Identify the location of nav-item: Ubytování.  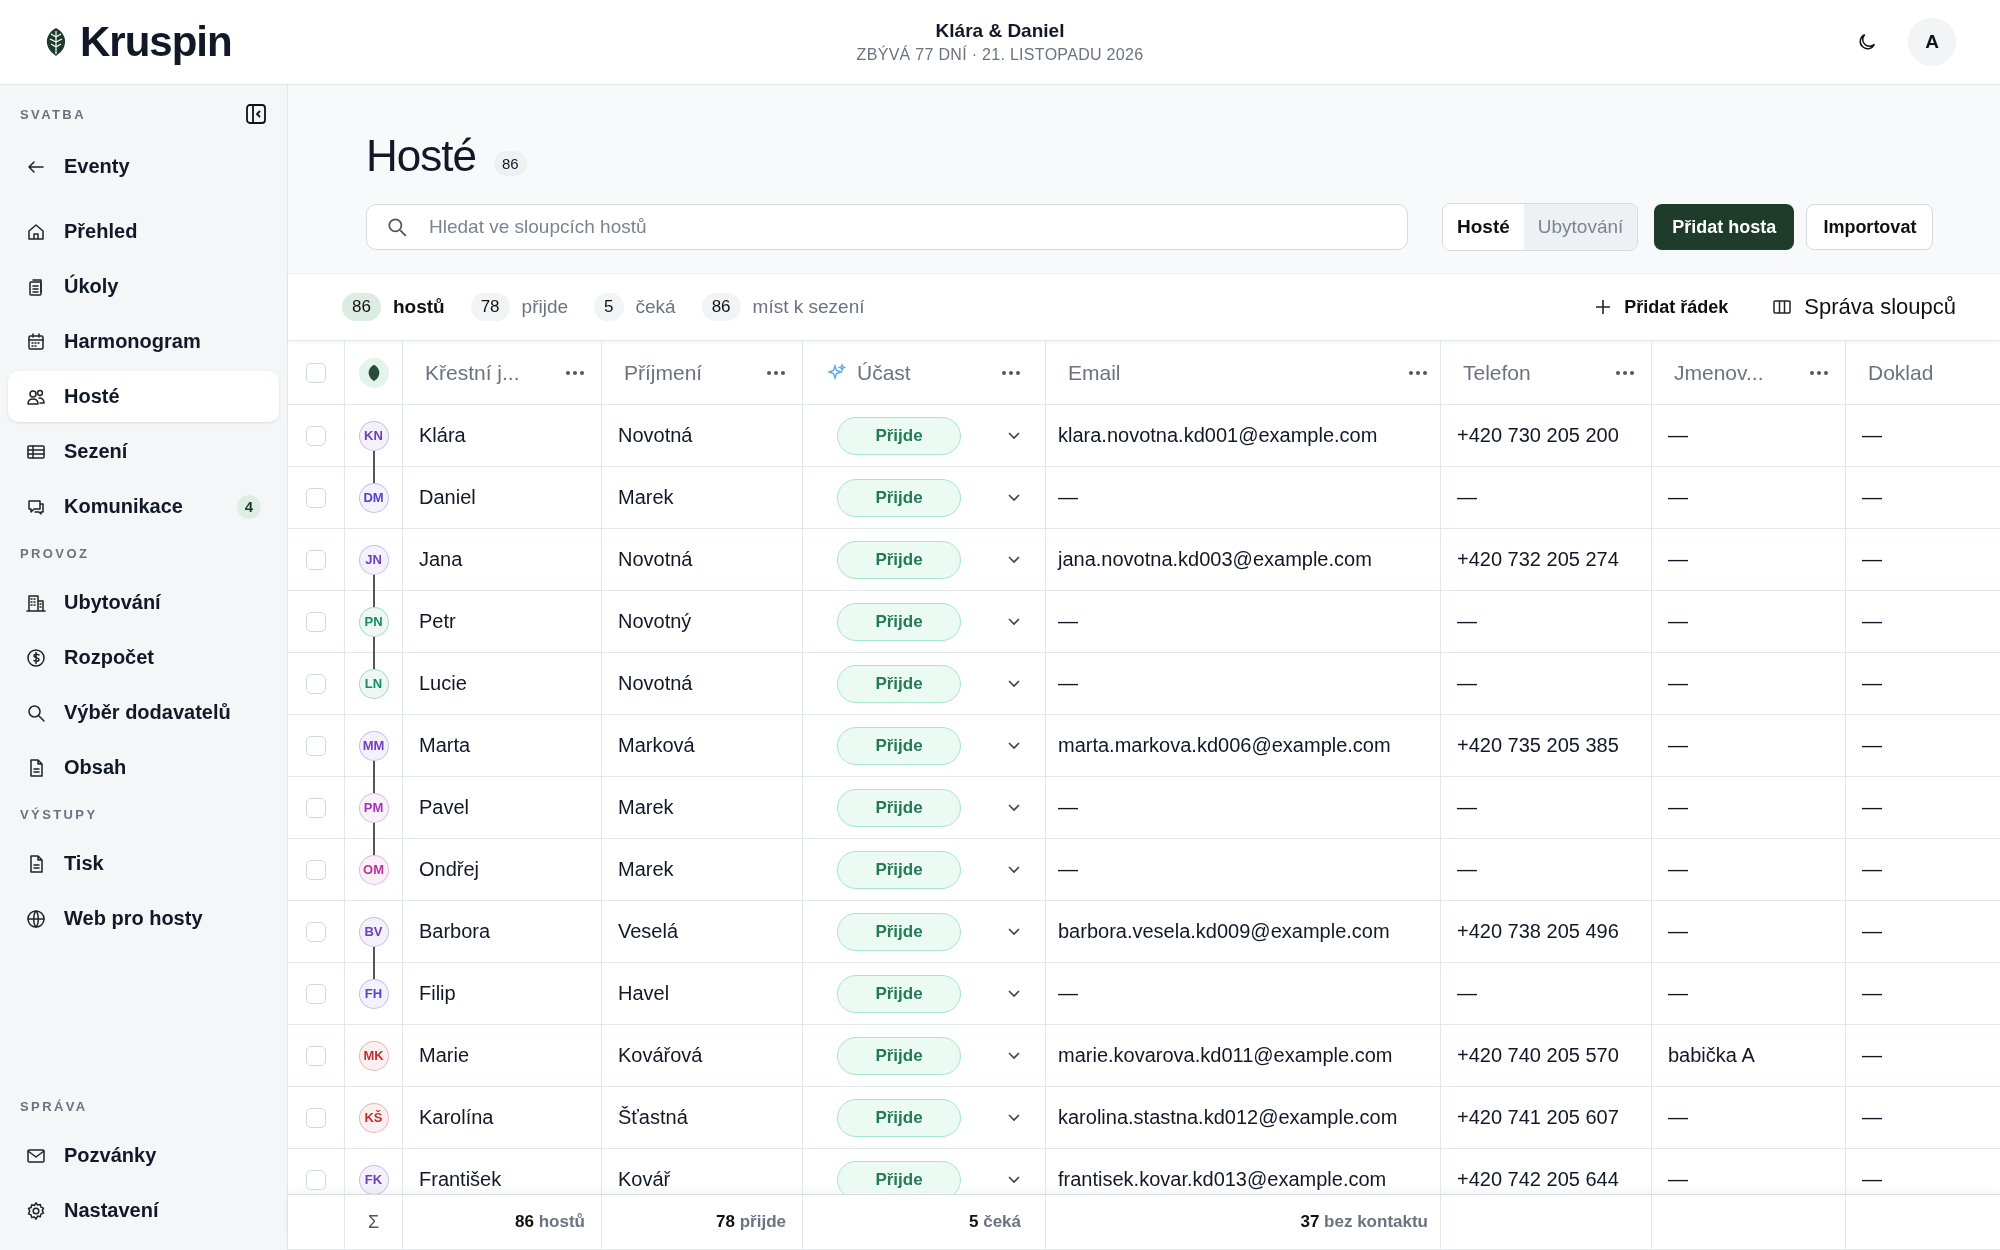
(143, 602).